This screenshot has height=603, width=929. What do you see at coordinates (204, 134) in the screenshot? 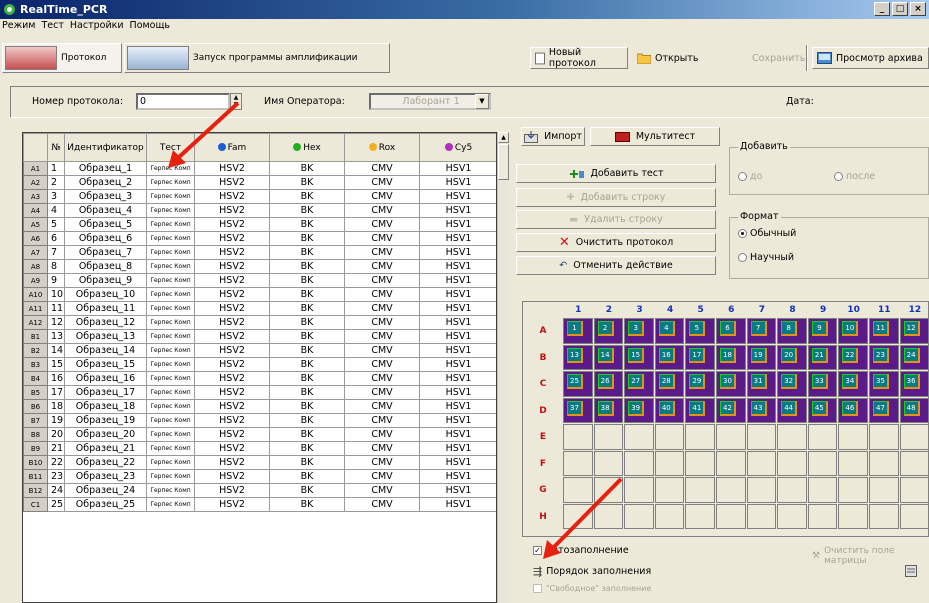
I see `red-arrow-test-column` at bounding box center [204, 134].